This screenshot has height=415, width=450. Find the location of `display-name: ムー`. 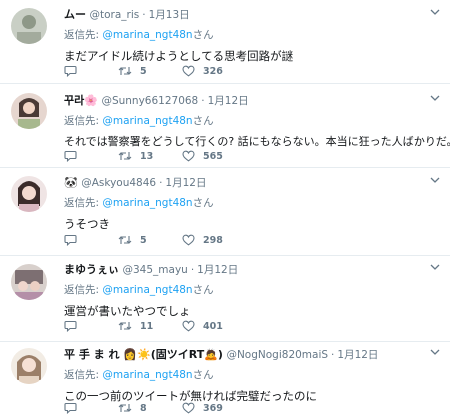

display-name: ムー is located at coordinates (75, 14).